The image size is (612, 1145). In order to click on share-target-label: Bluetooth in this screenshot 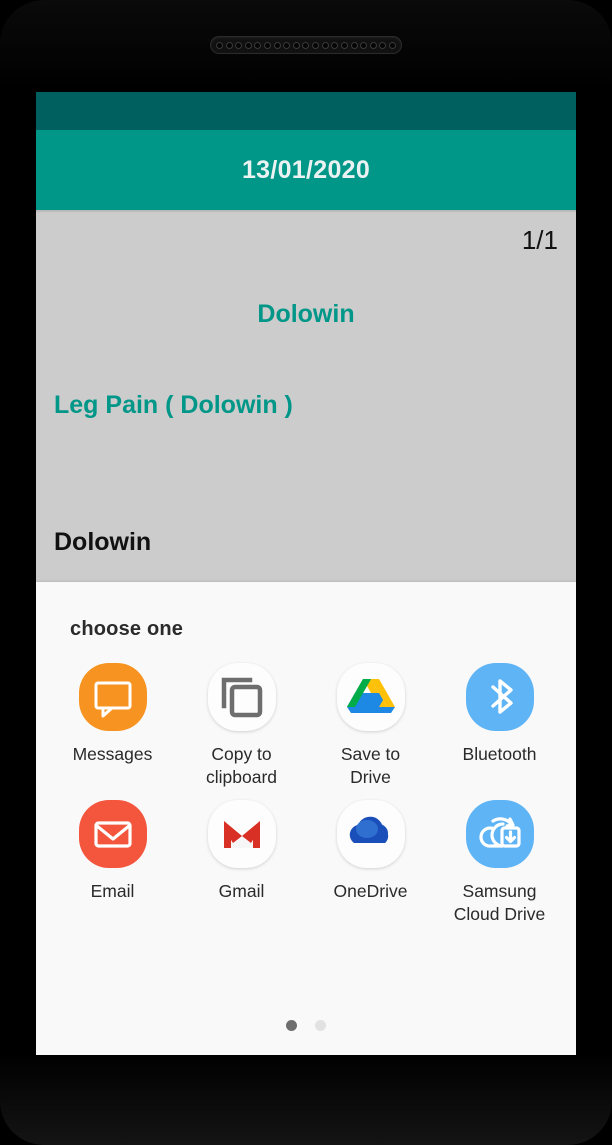, I will do `click(499, 754)`.